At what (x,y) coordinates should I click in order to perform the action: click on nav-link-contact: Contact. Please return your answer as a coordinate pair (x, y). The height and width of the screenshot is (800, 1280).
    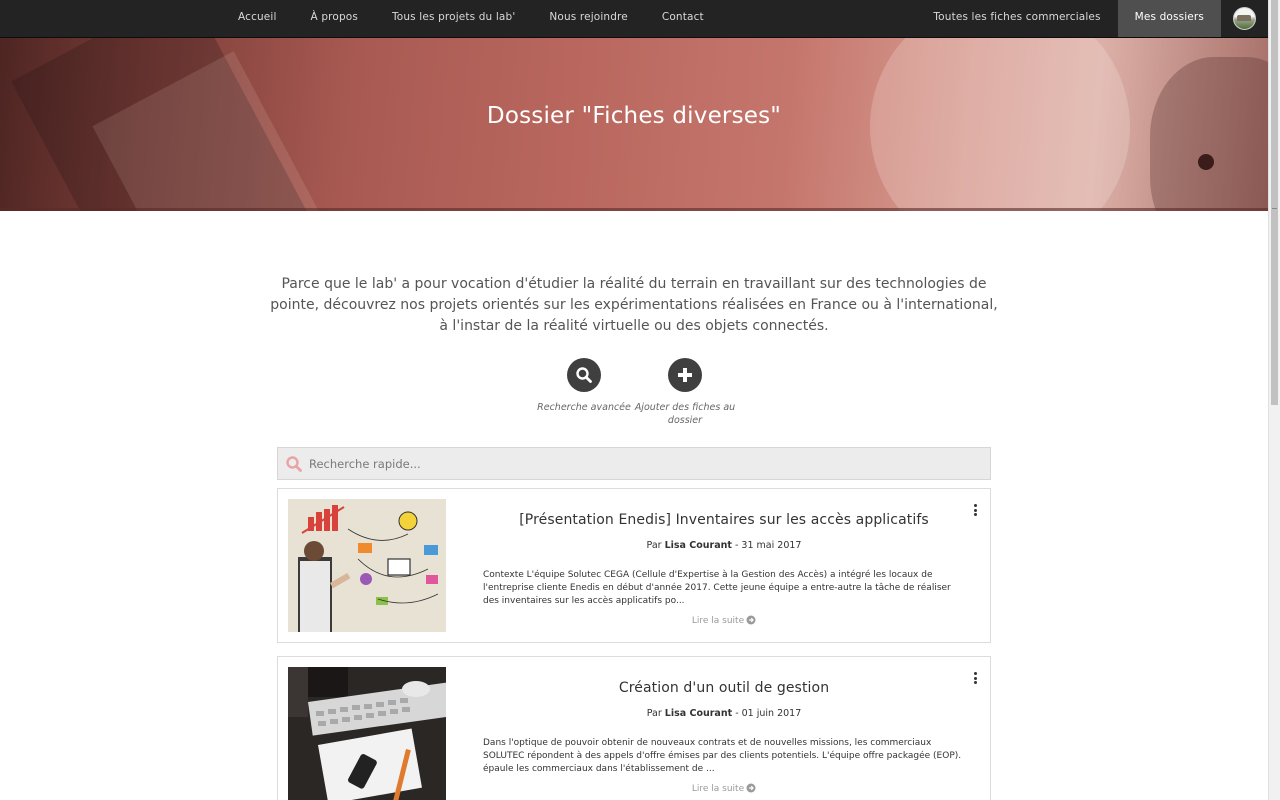
    Looking at the image, I should click on (683, 18).